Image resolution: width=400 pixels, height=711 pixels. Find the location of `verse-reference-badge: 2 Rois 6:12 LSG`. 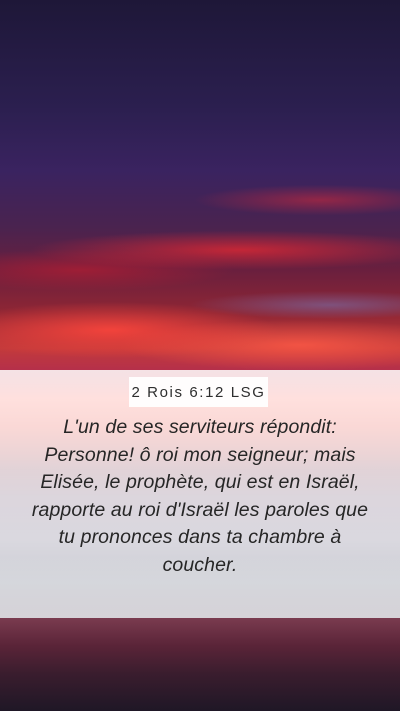

verse-reference-badge: 2 Rois 6:12 LSG is located at coordinates (198, 392).